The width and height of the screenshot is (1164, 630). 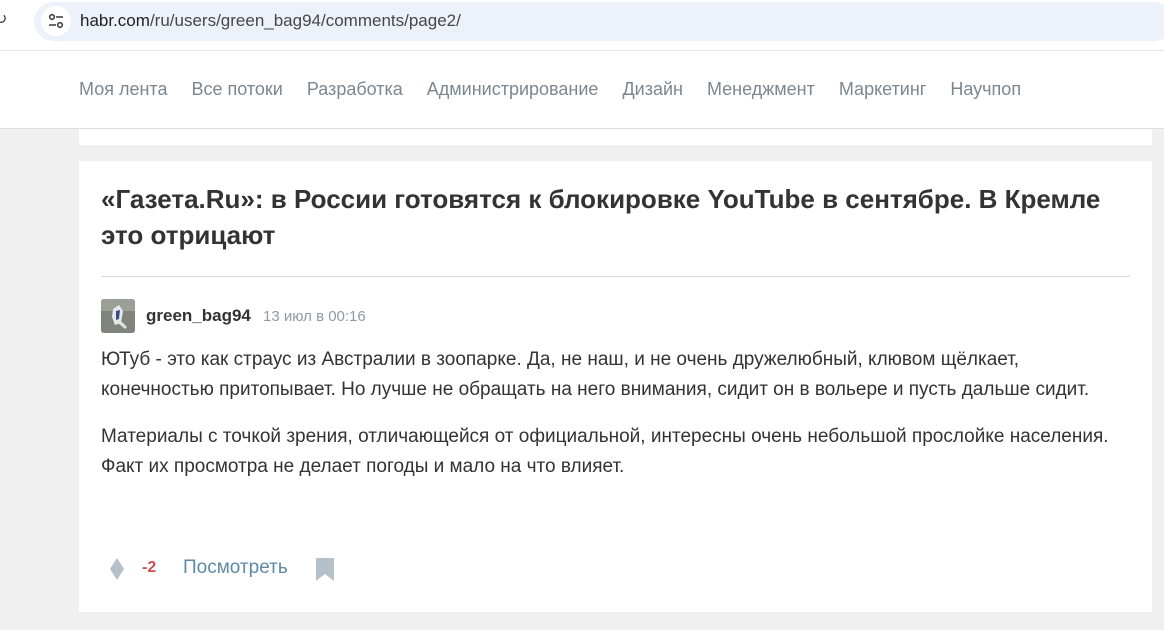 I want to click on vote-diamond-icon, so click(x=117, y=569).